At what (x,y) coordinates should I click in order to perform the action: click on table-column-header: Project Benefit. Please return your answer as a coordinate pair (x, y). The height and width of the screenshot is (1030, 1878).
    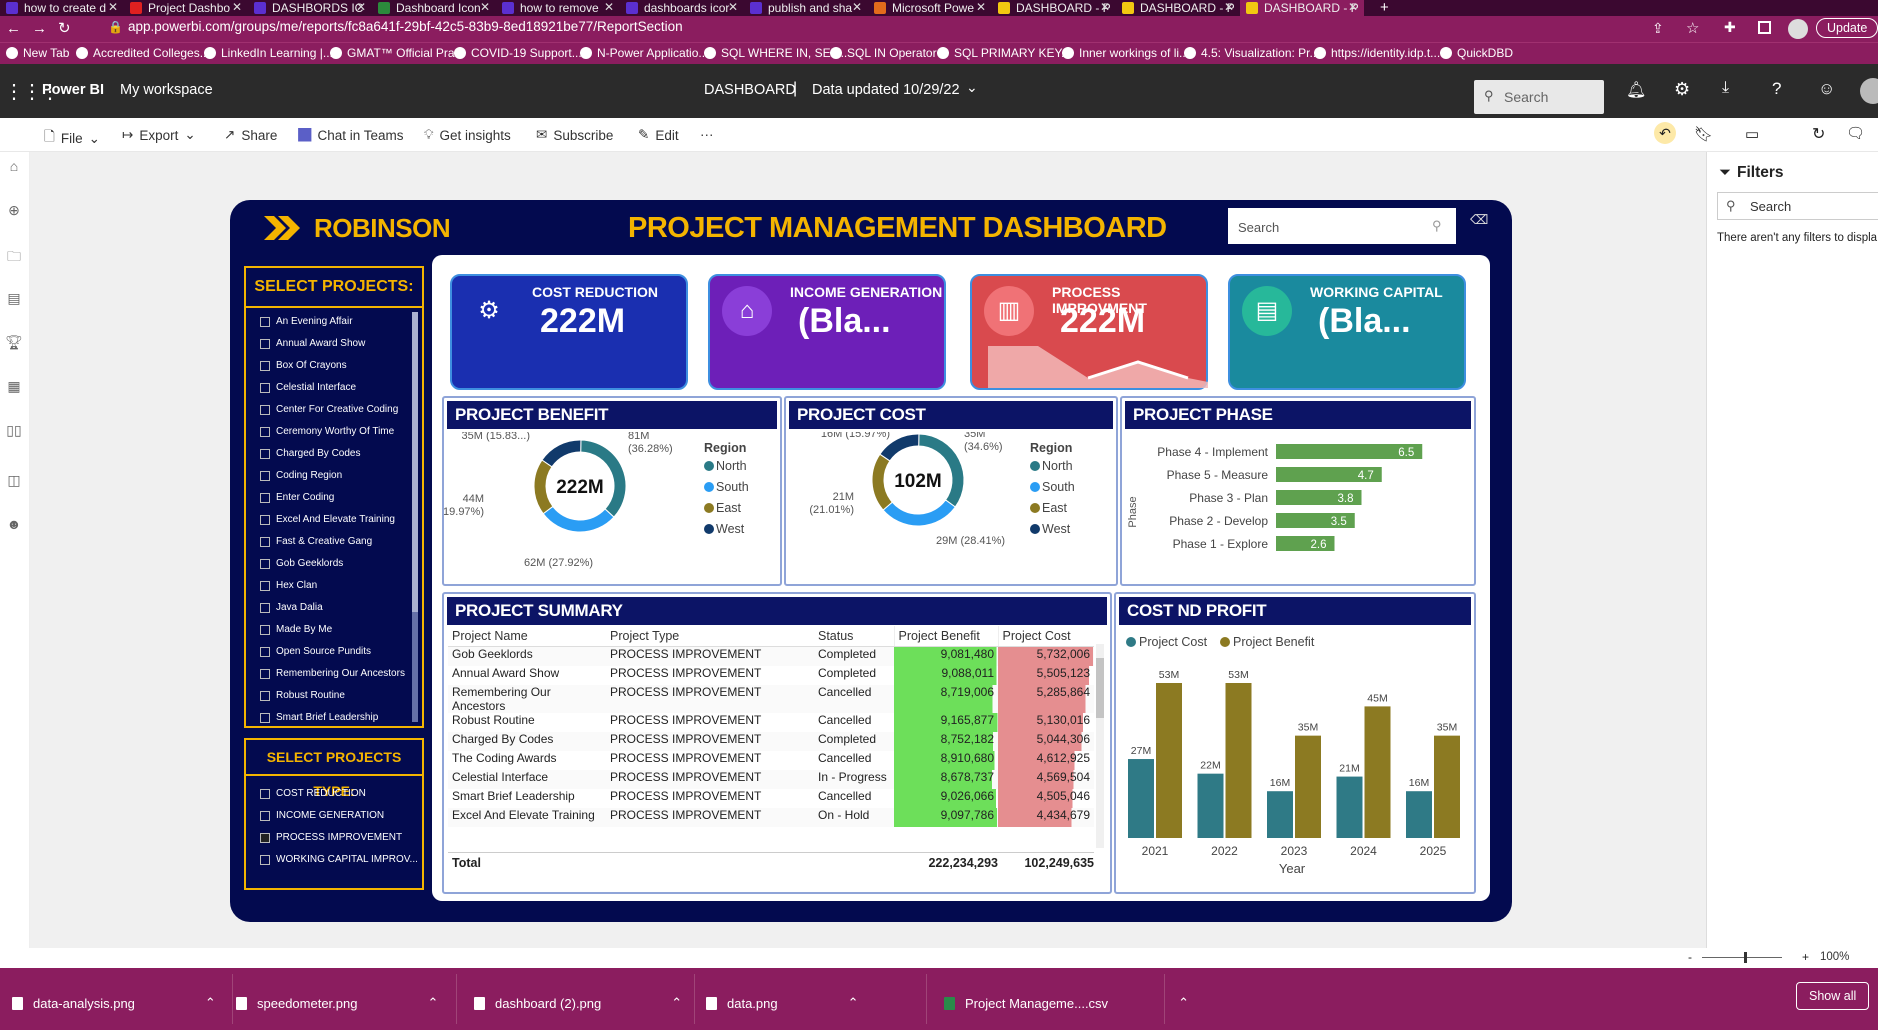
    Looking at the image, I should click on (945, 636).